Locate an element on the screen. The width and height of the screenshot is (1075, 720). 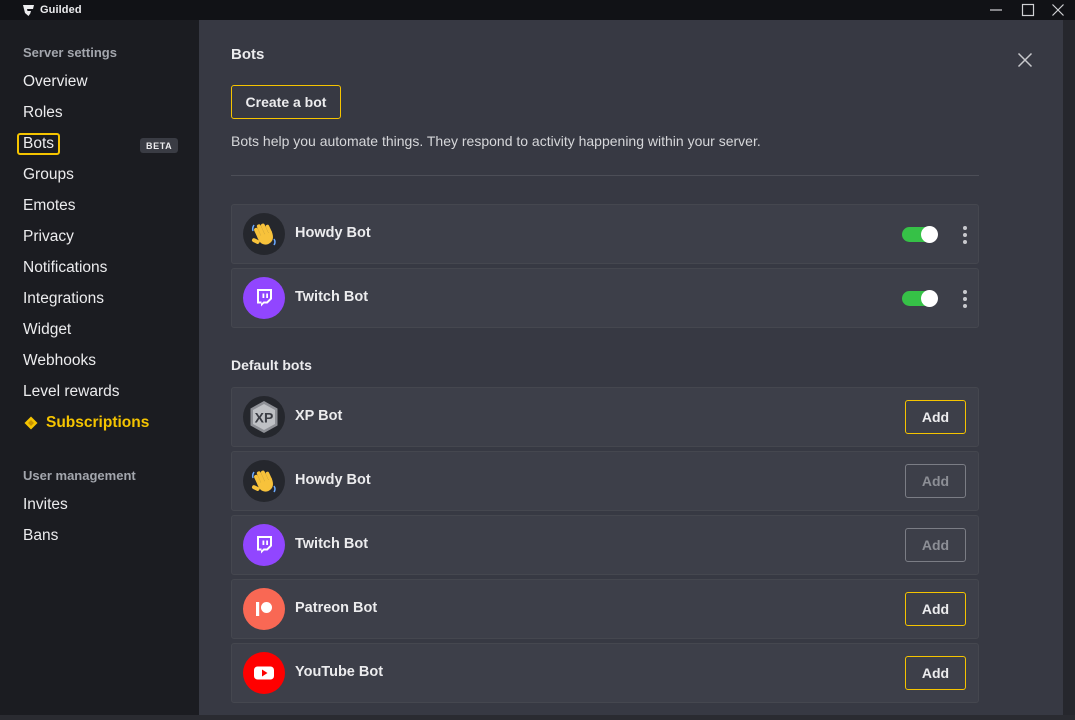
app-name: Guilded is located at coordinates (61, 10).